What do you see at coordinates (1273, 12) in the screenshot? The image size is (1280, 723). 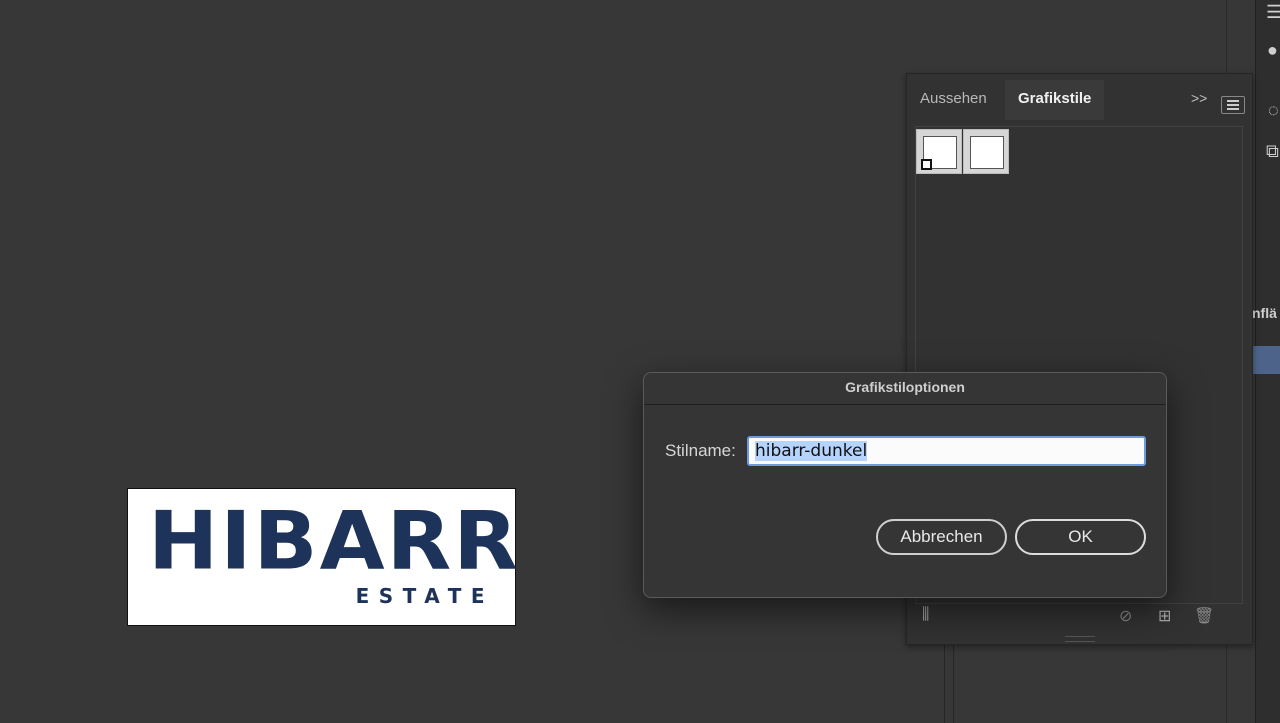 I see `menu-icon: ☰` at bounding box center [1273, 12].